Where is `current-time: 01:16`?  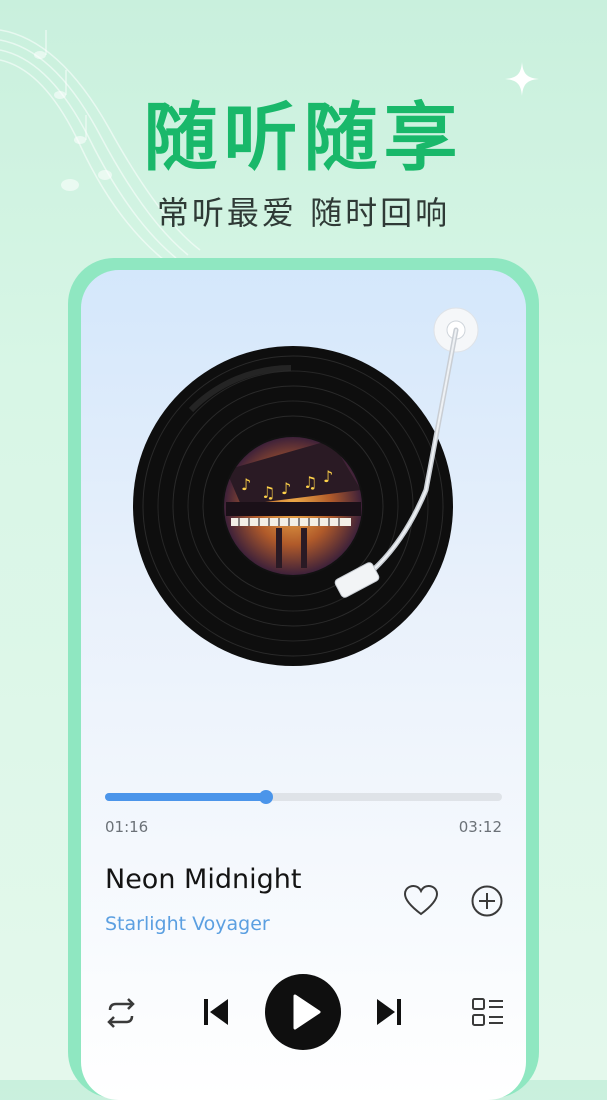 current-time: 01:16 is located at coordinates (127, 827).